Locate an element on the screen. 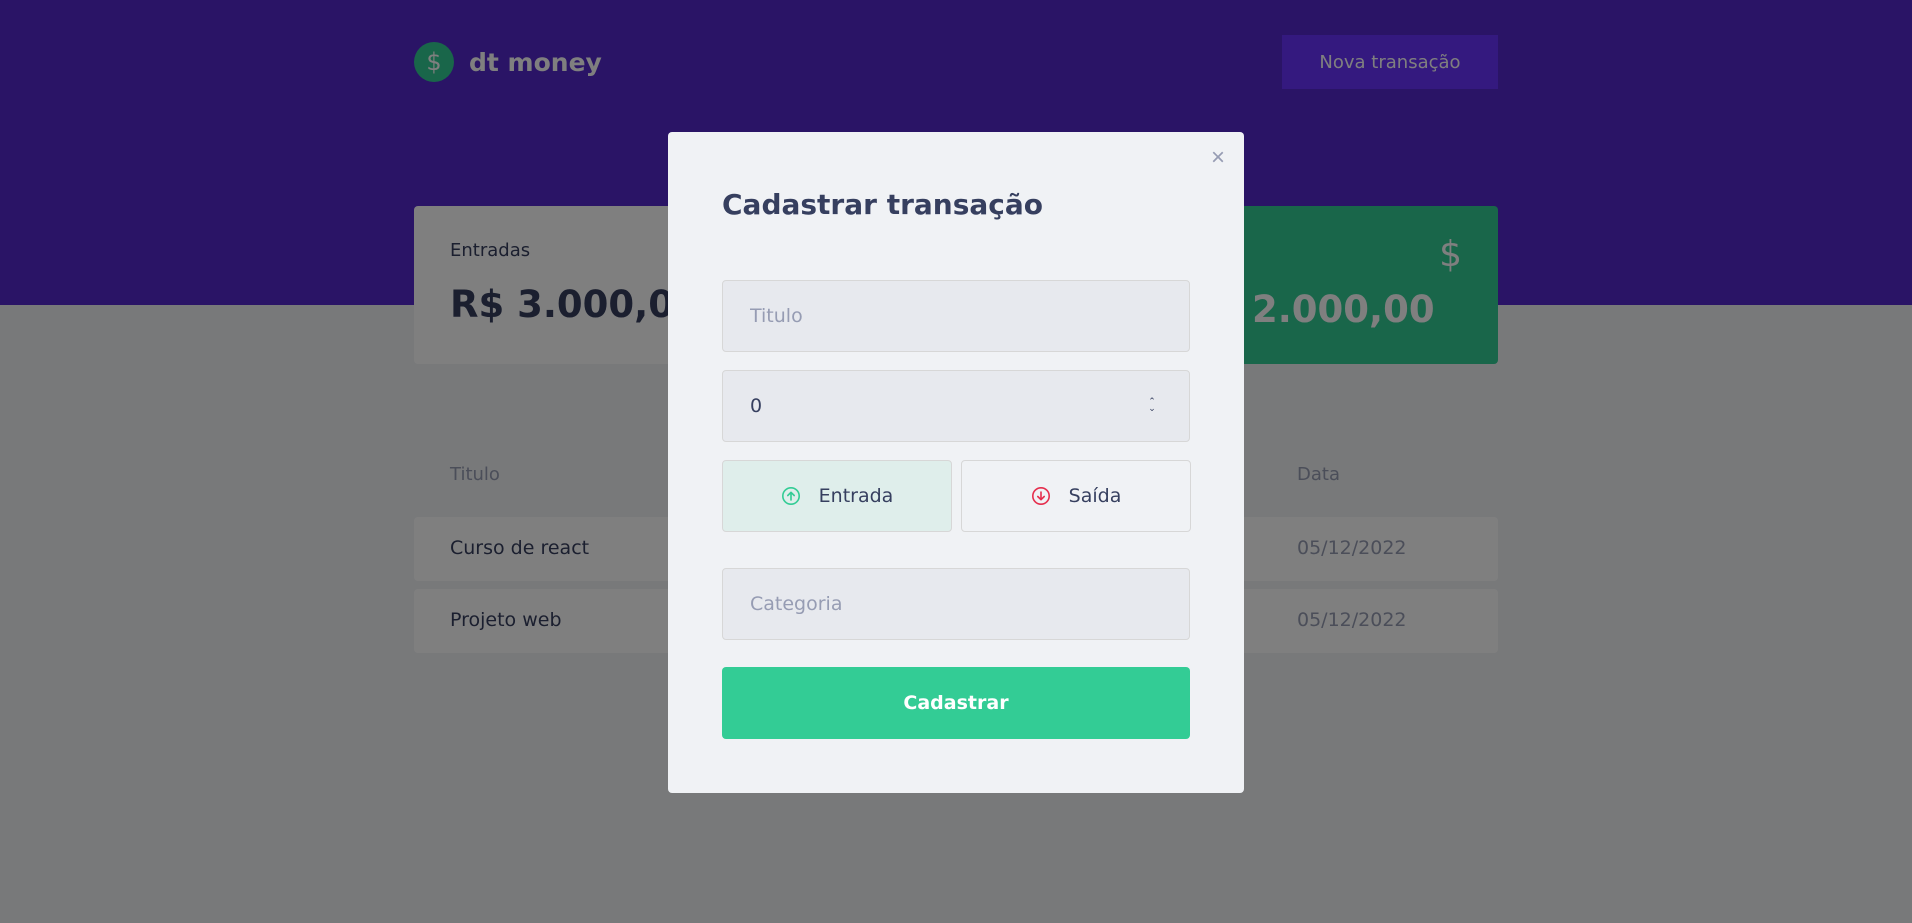 This screenshot has width=1912, height=923. type-income-label: Entrada is located at coordinates (856, 496).